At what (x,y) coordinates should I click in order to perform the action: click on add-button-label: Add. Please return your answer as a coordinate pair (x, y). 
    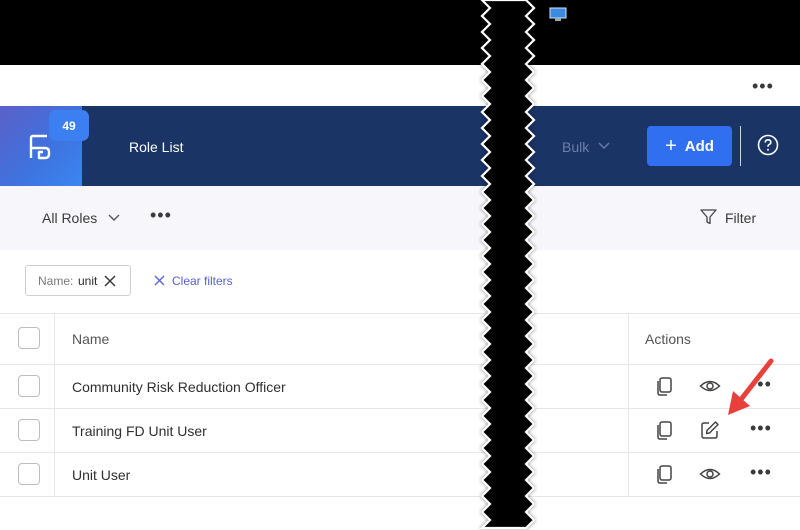
    Looking at the image, I should click on (699, 146).